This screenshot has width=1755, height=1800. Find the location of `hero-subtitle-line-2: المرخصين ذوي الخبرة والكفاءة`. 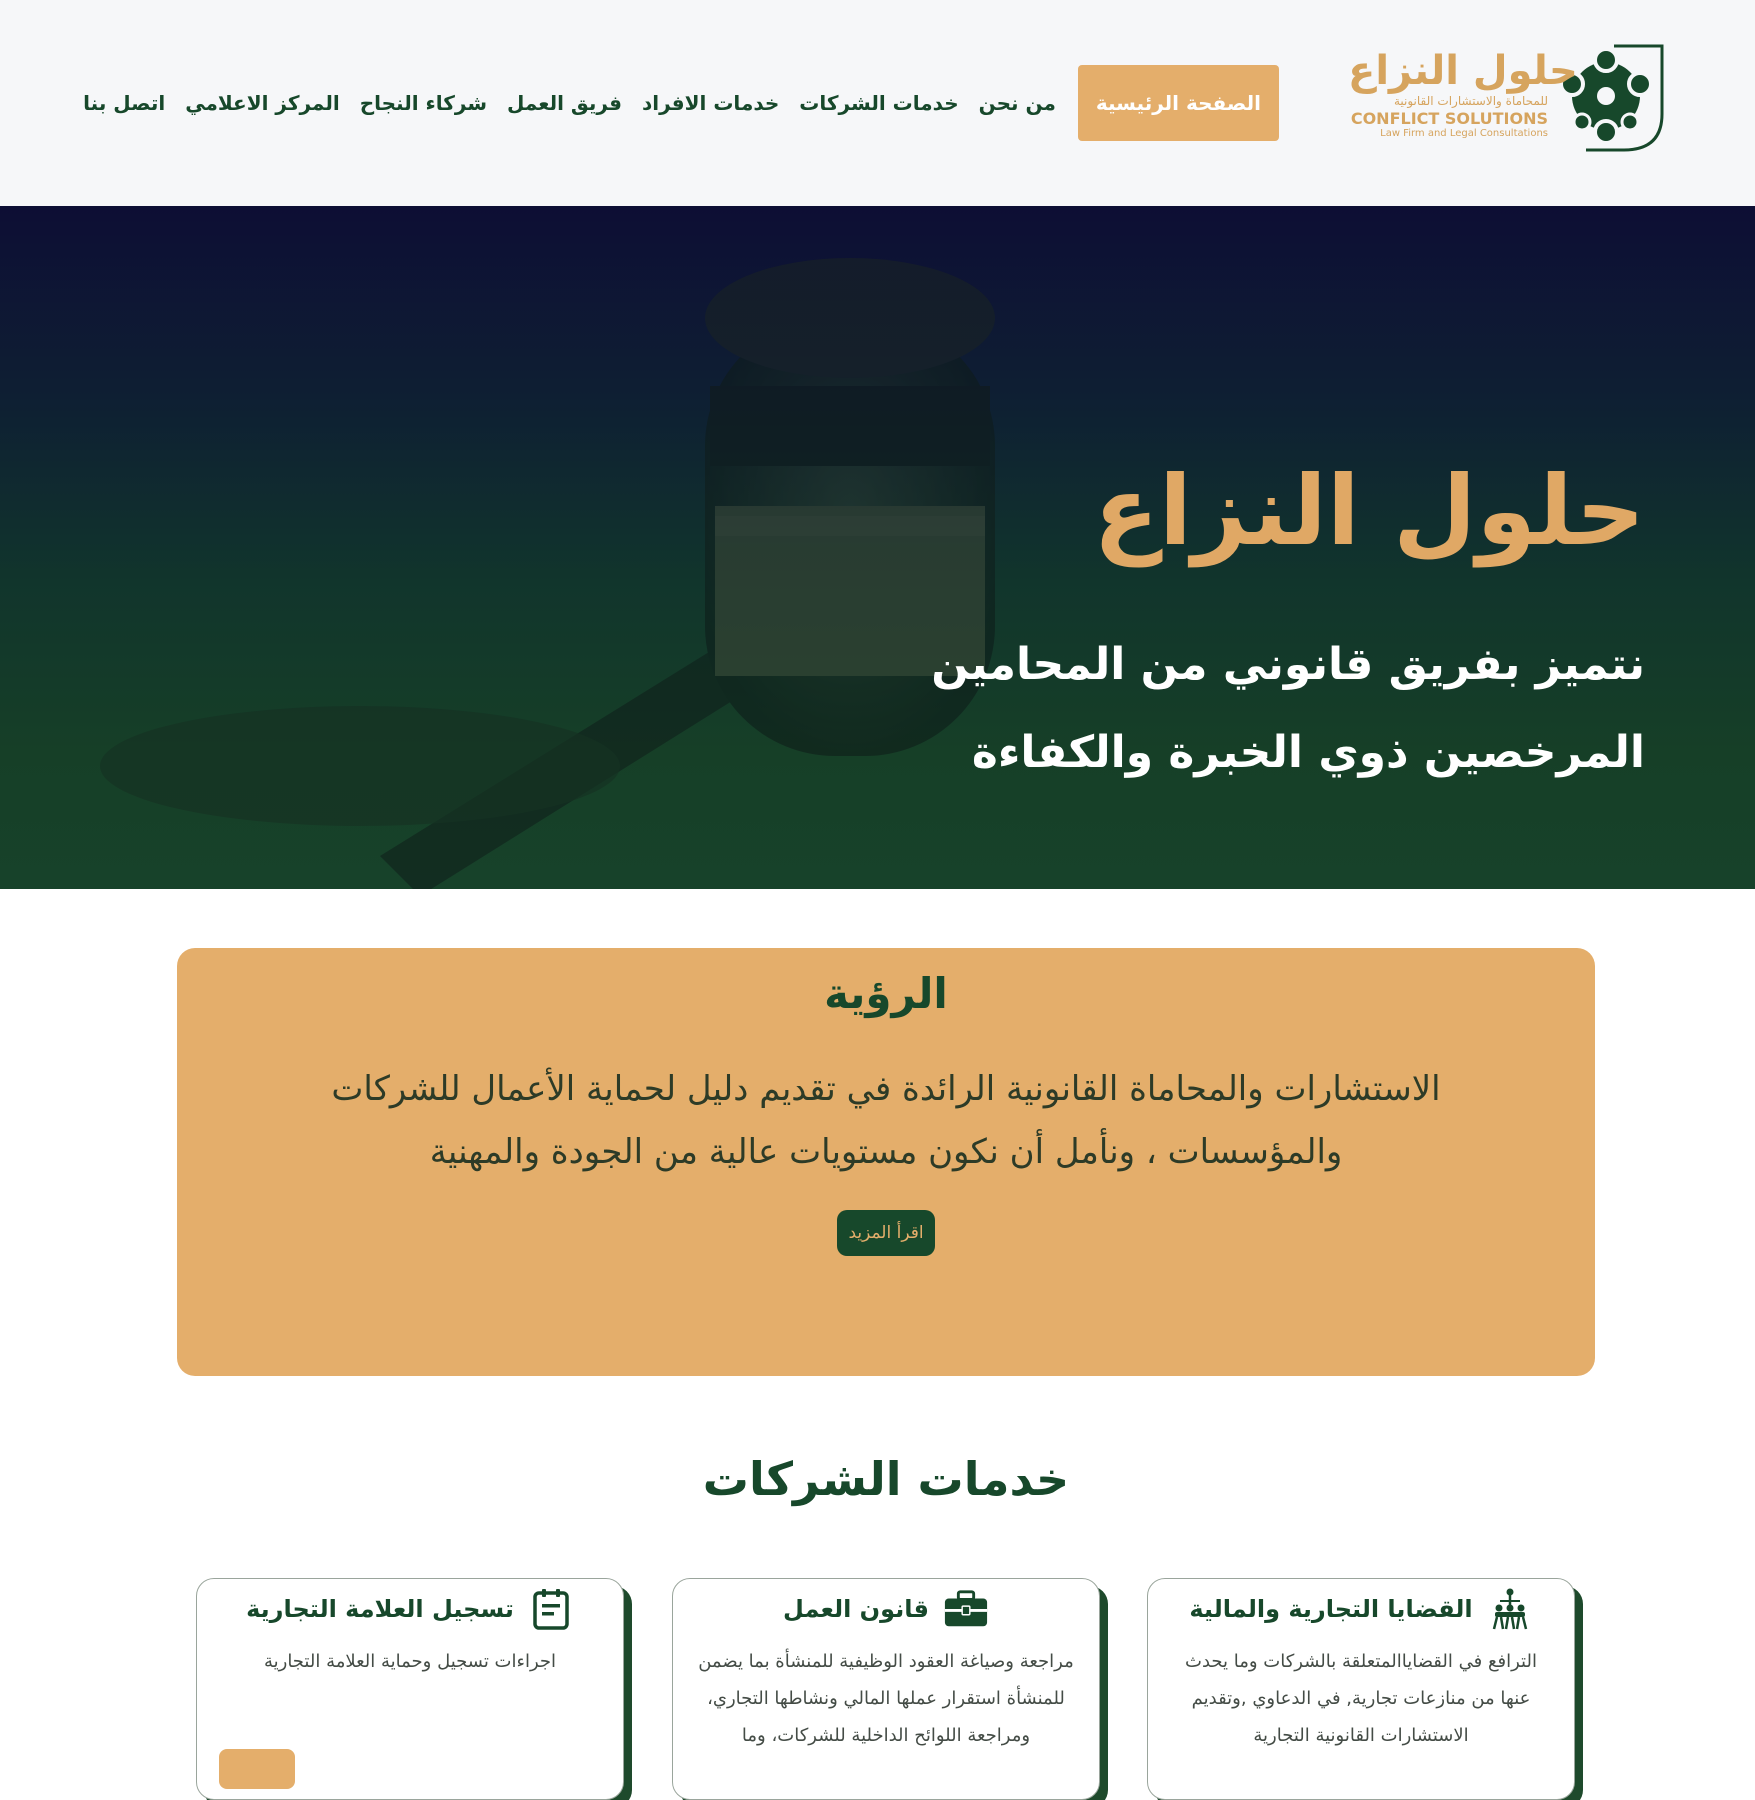

hero-subtitle-line-2: المرخصين ذوي الخبرة والكفاءة is located at coordinates (1308, 752).